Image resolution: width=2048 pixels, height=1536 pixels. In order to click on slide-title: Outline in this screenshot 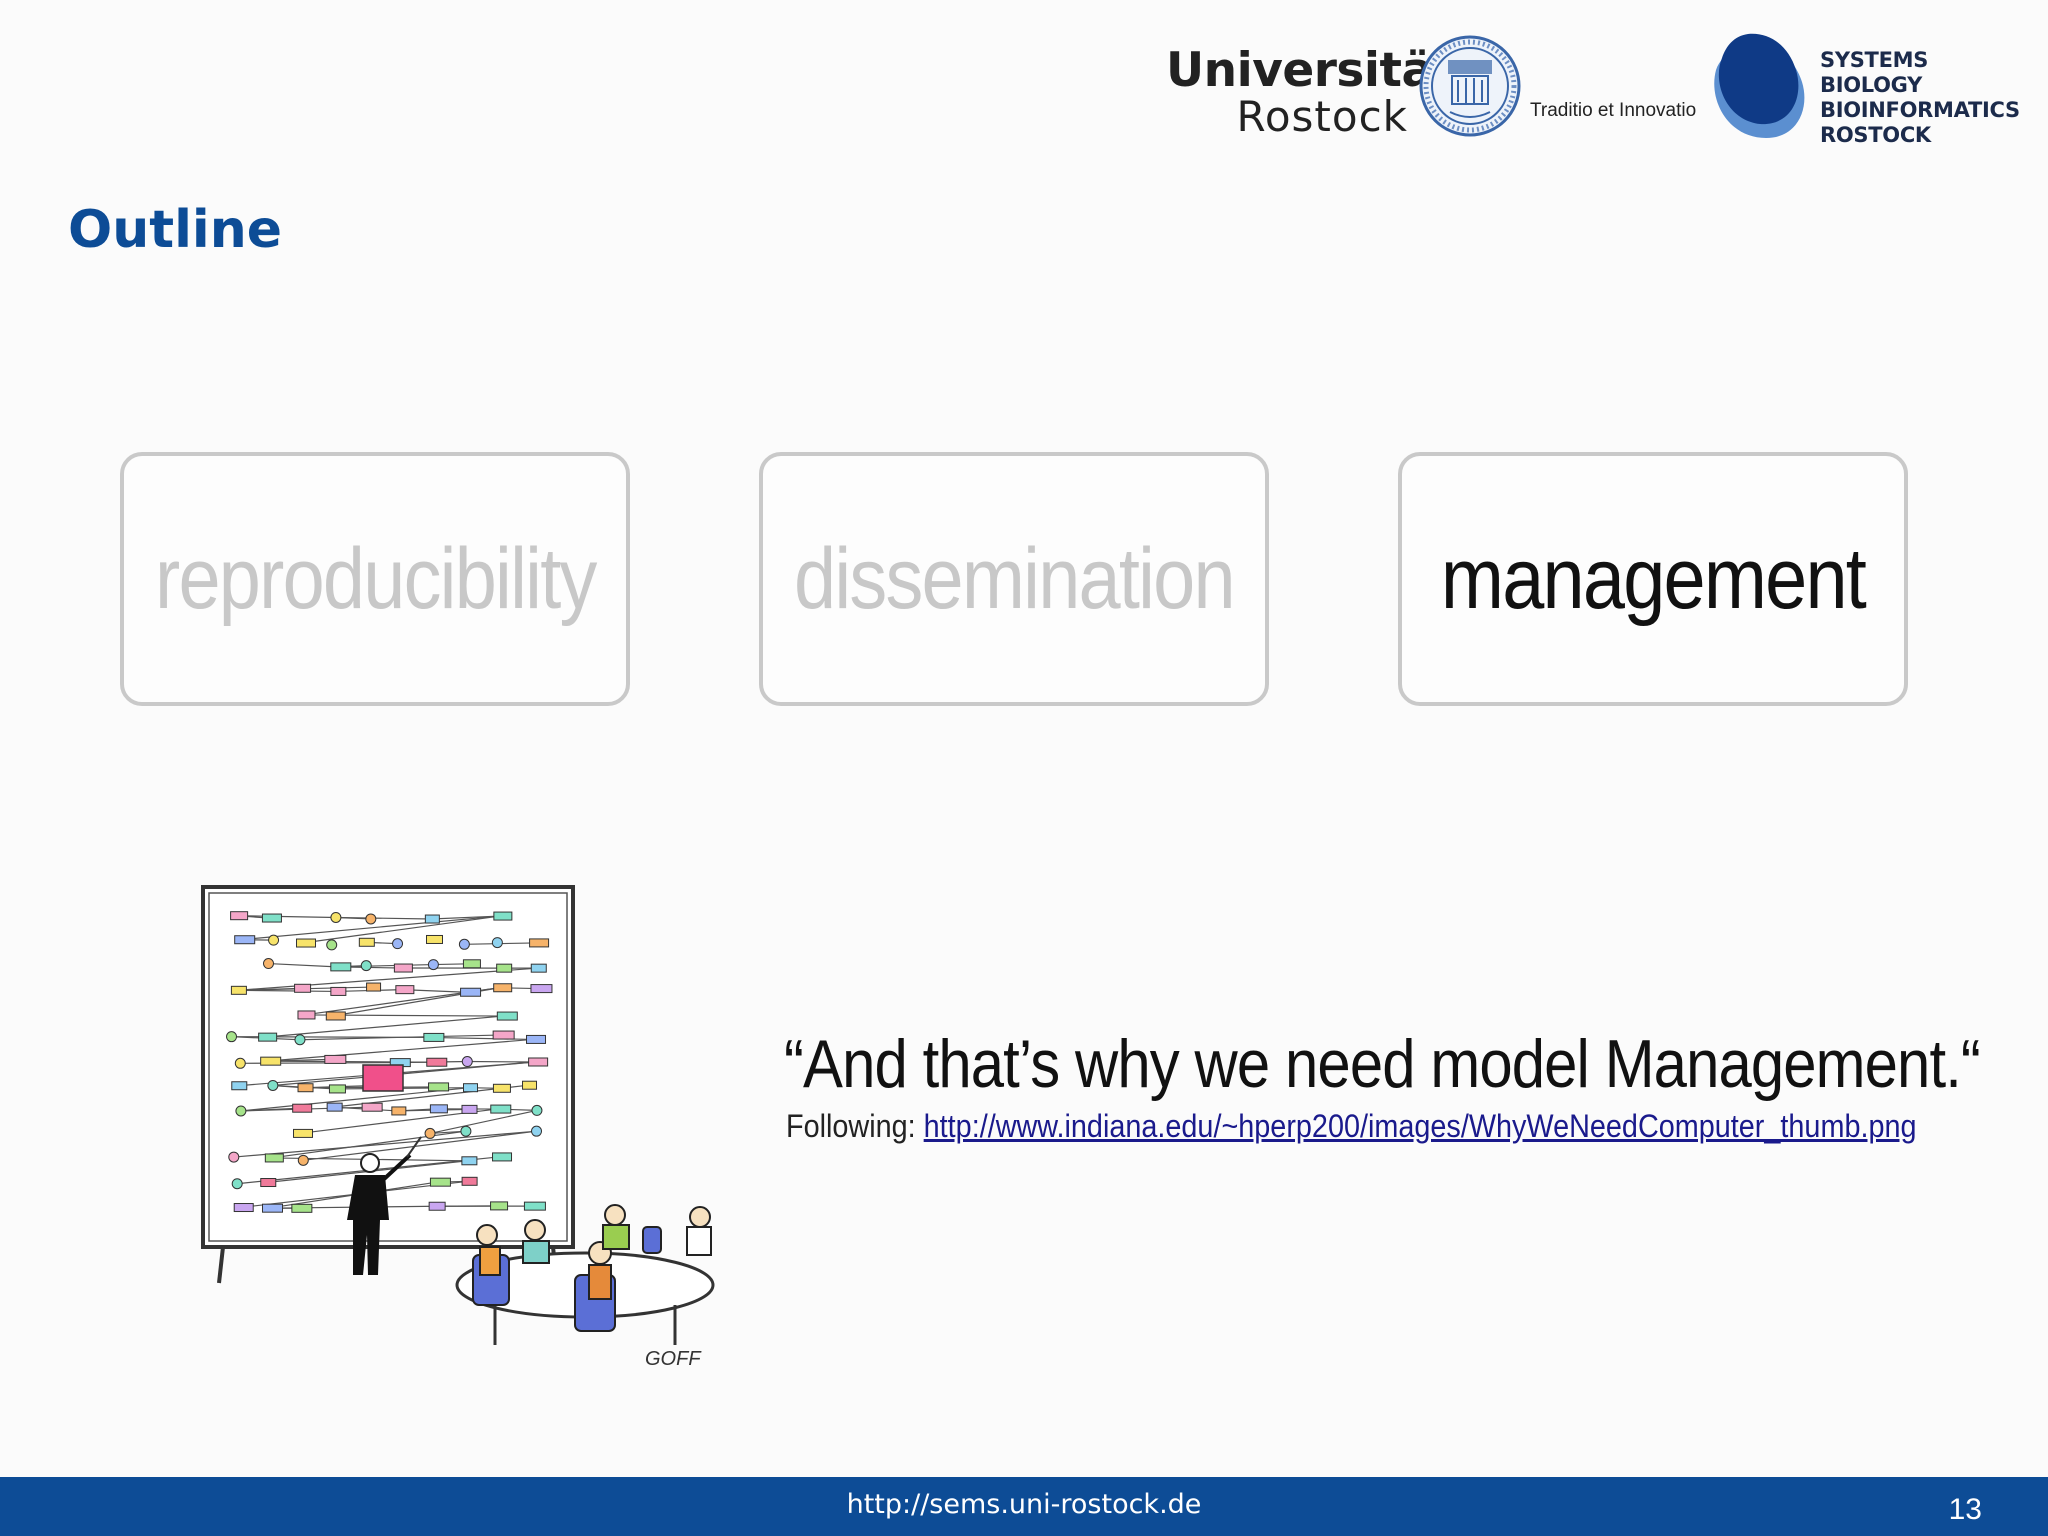, I will do `click(175, 230)`.